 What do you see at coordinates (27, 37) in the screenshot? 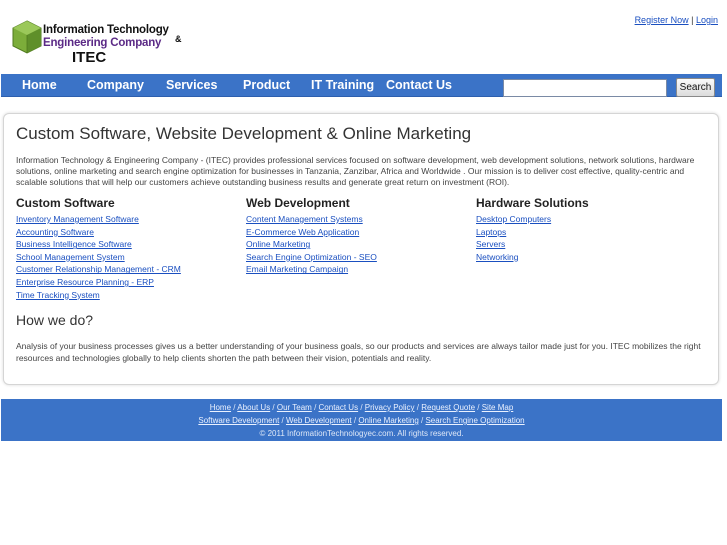
I see `green-cube-logo-icon` at bounding box center [27, 37].